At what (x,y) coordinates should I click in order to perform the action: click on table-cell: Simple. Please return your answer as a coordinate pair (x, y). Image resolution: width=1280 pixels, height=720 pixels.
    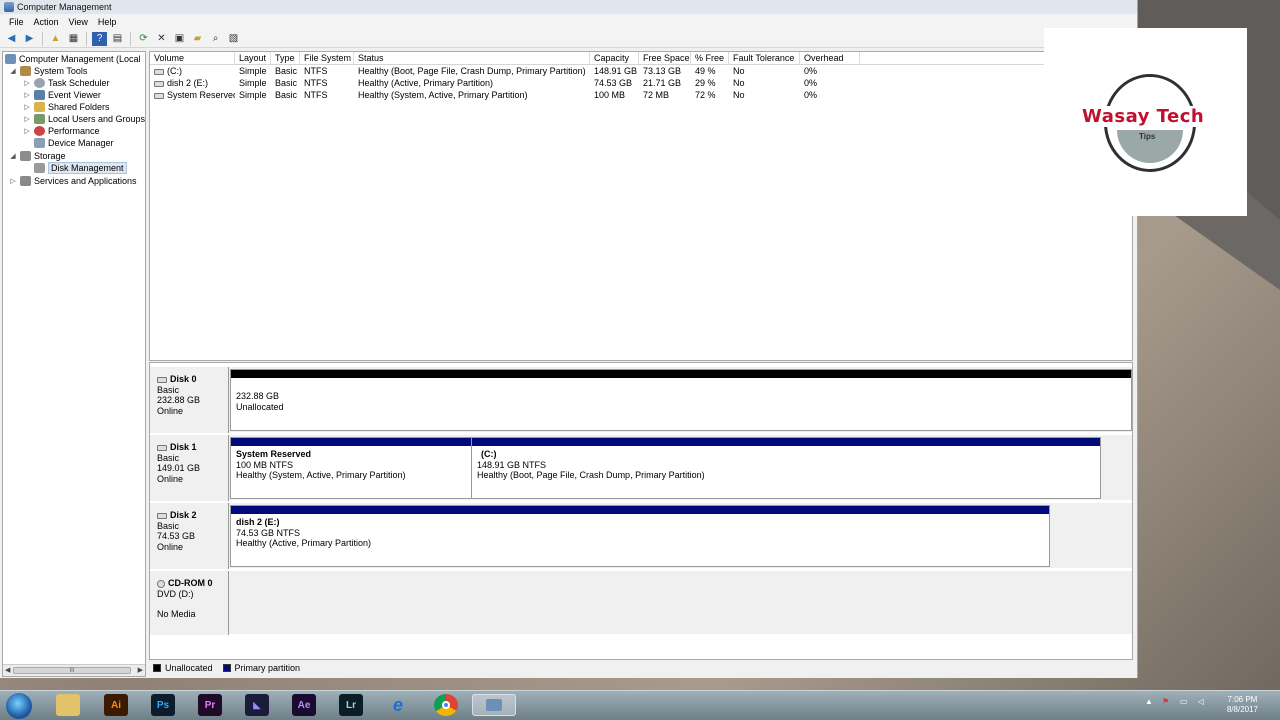
    Looking at the image, I should click on (253, 95).